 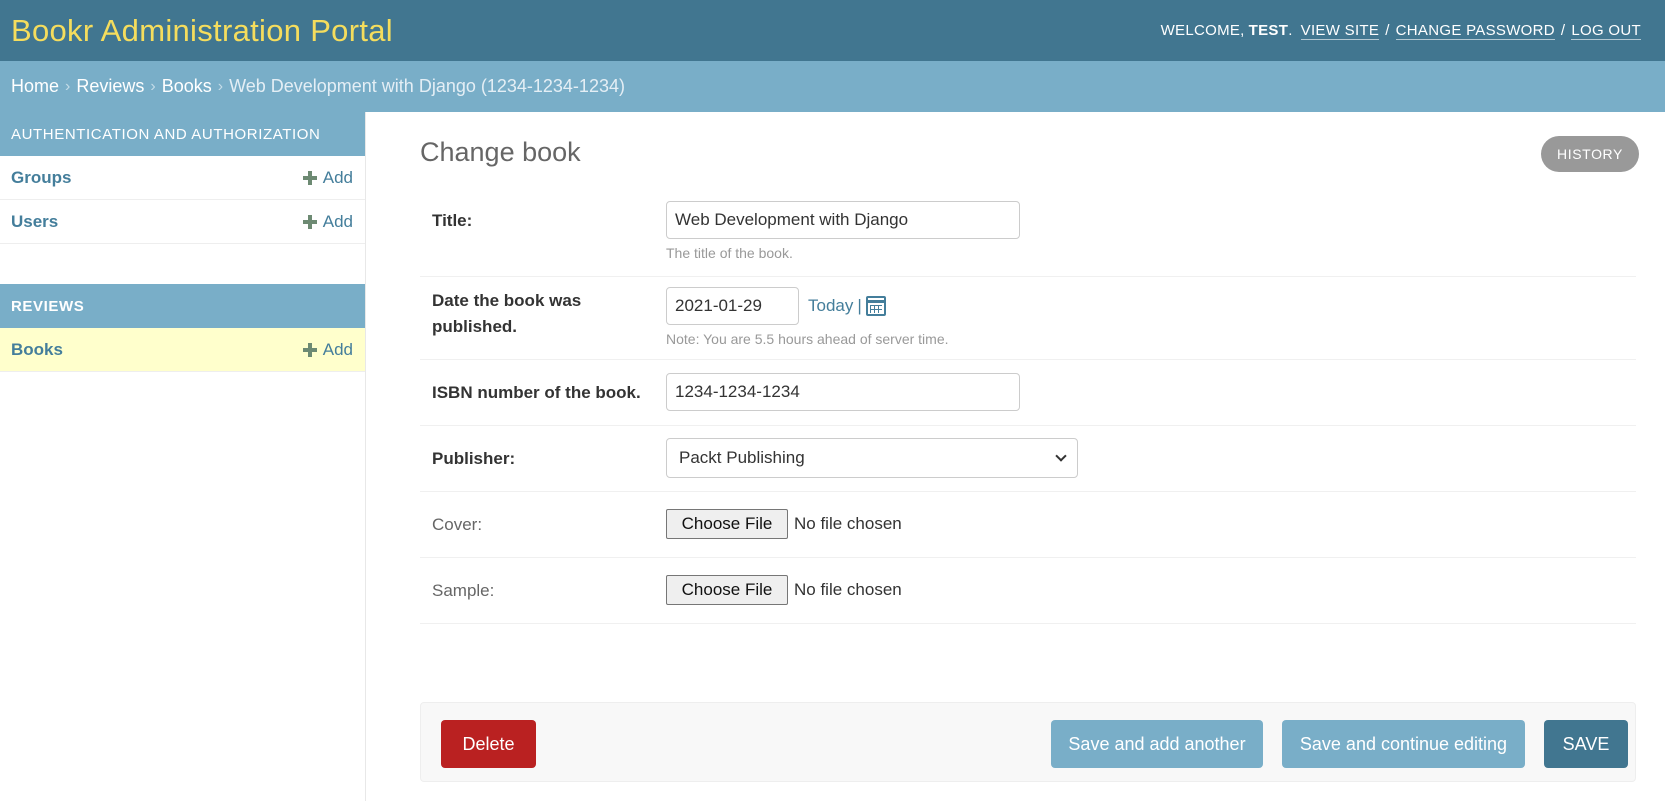 What do you see at coordinates (37, 350) in the screenshot?
I see `books-link: Books` at bounding box center [37, 350].